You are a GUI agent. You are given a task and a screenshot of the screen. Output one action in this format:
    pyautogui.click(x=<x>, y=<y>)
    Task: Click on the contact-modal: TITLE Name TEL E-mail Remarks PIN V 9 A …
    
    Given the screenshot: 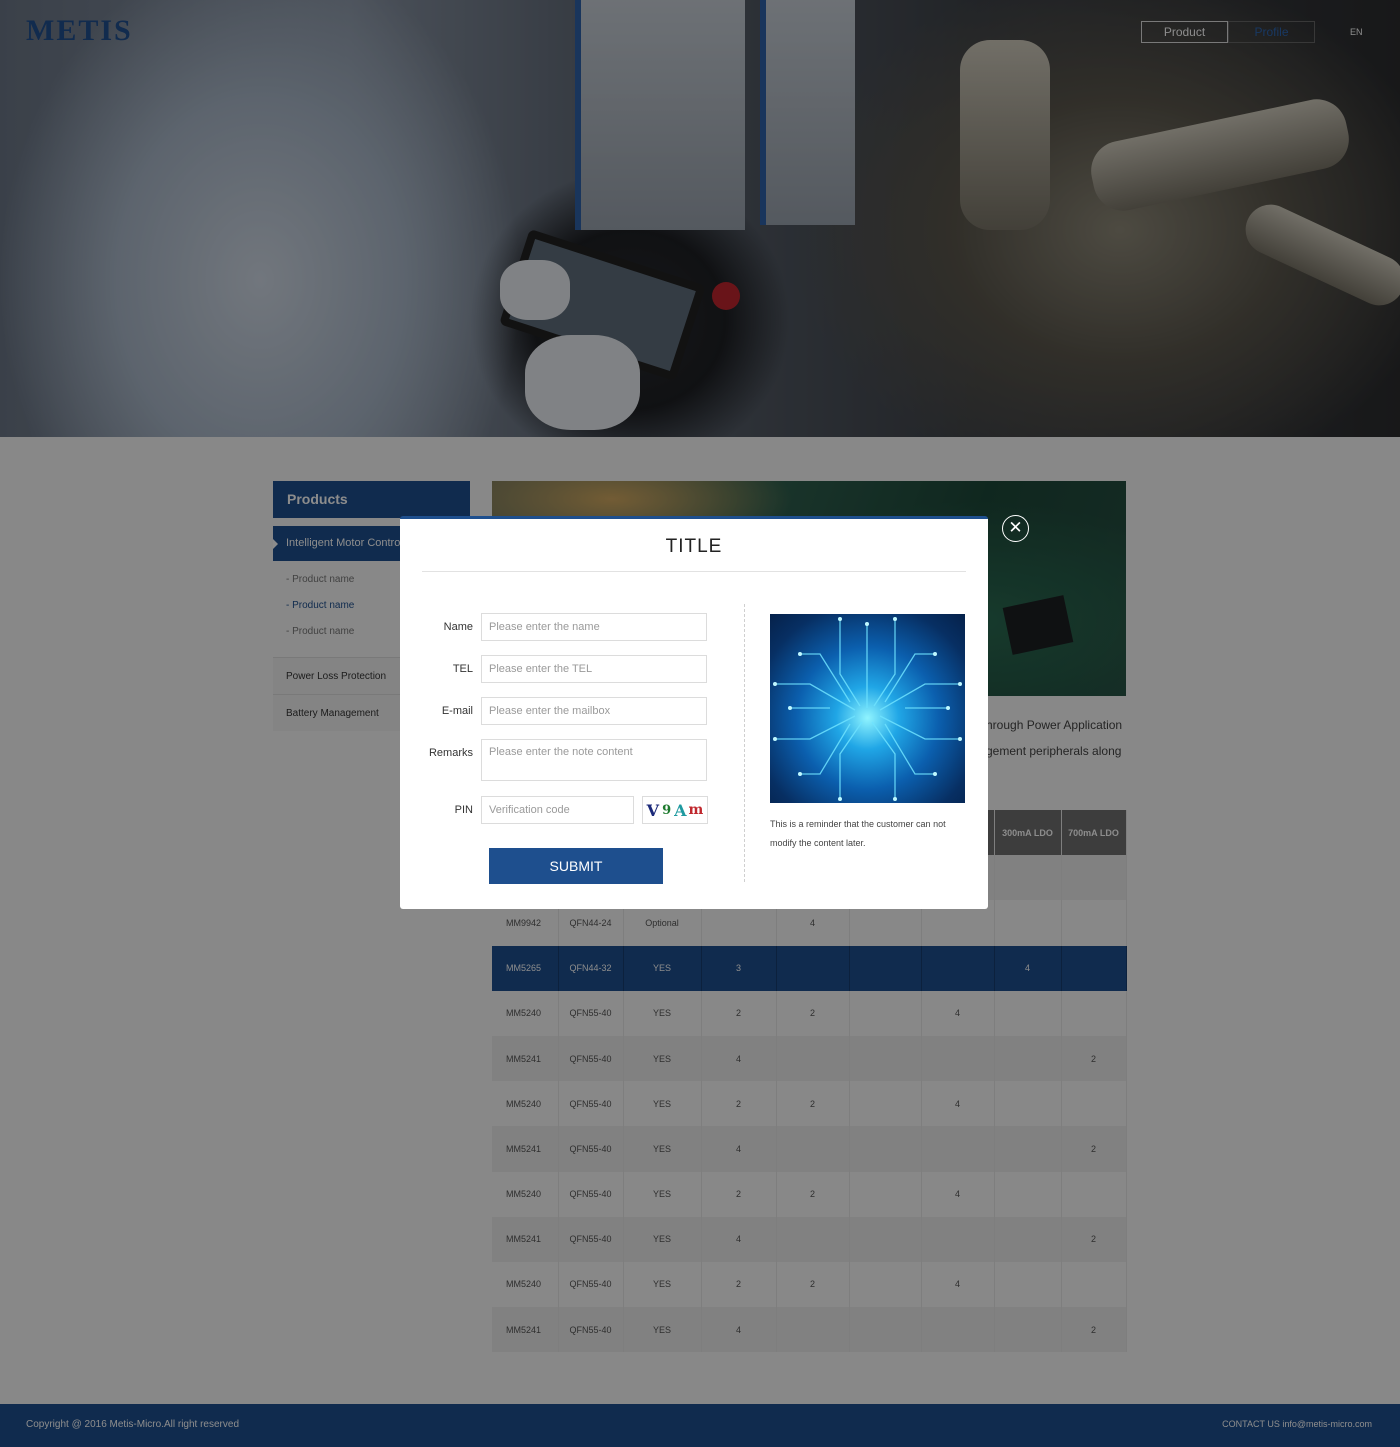 What is the action you would take?
    pyautogui.click(x=694, y=712)
    